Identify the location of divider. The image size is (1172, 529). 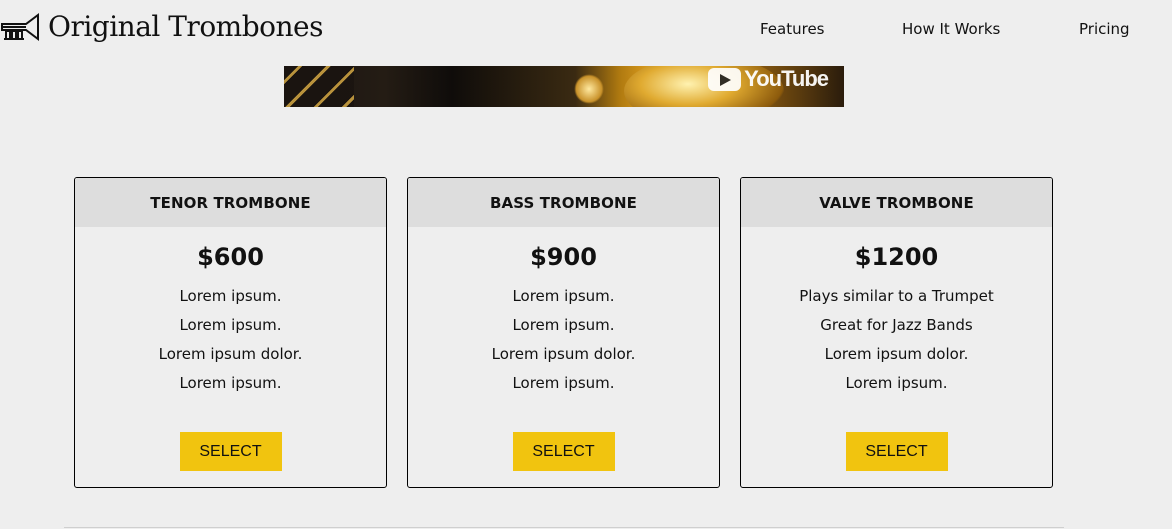
(564, 527).